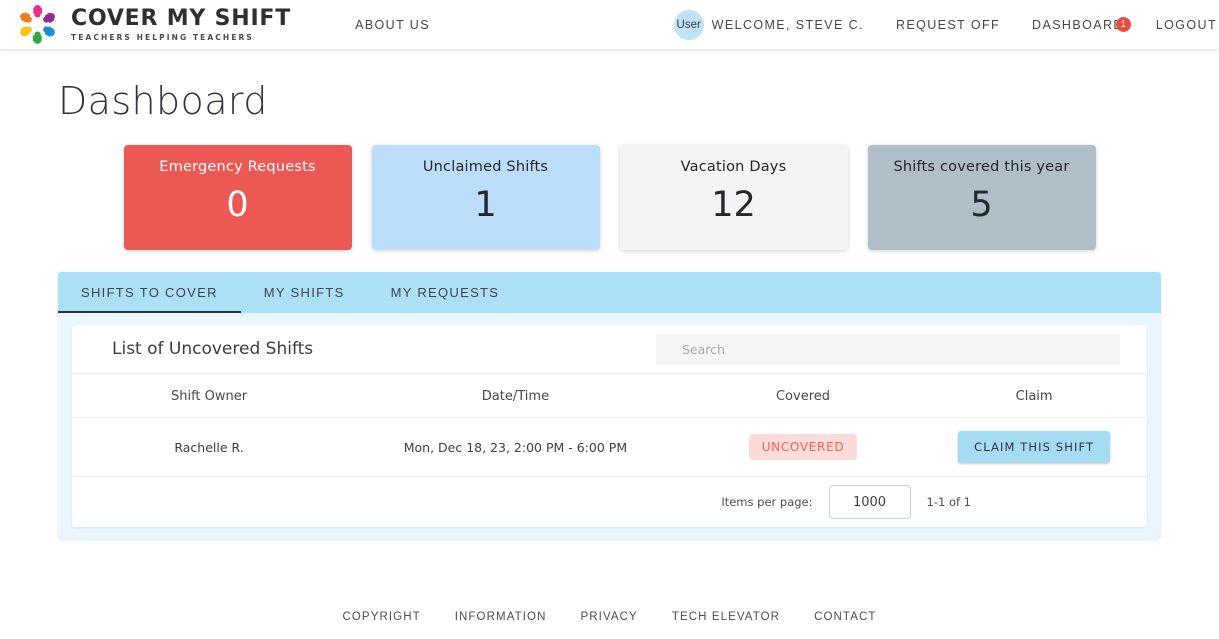 The width and height of the screenshot is (1219, 639). I want to click on table-header-row: Shift Owner Date/Time Covered Claim, so click(609, 396).